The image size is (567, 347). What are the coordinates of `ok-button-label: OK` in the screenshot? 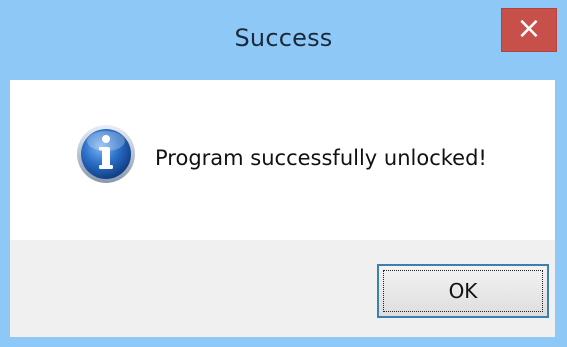 It's located at (463, 291).